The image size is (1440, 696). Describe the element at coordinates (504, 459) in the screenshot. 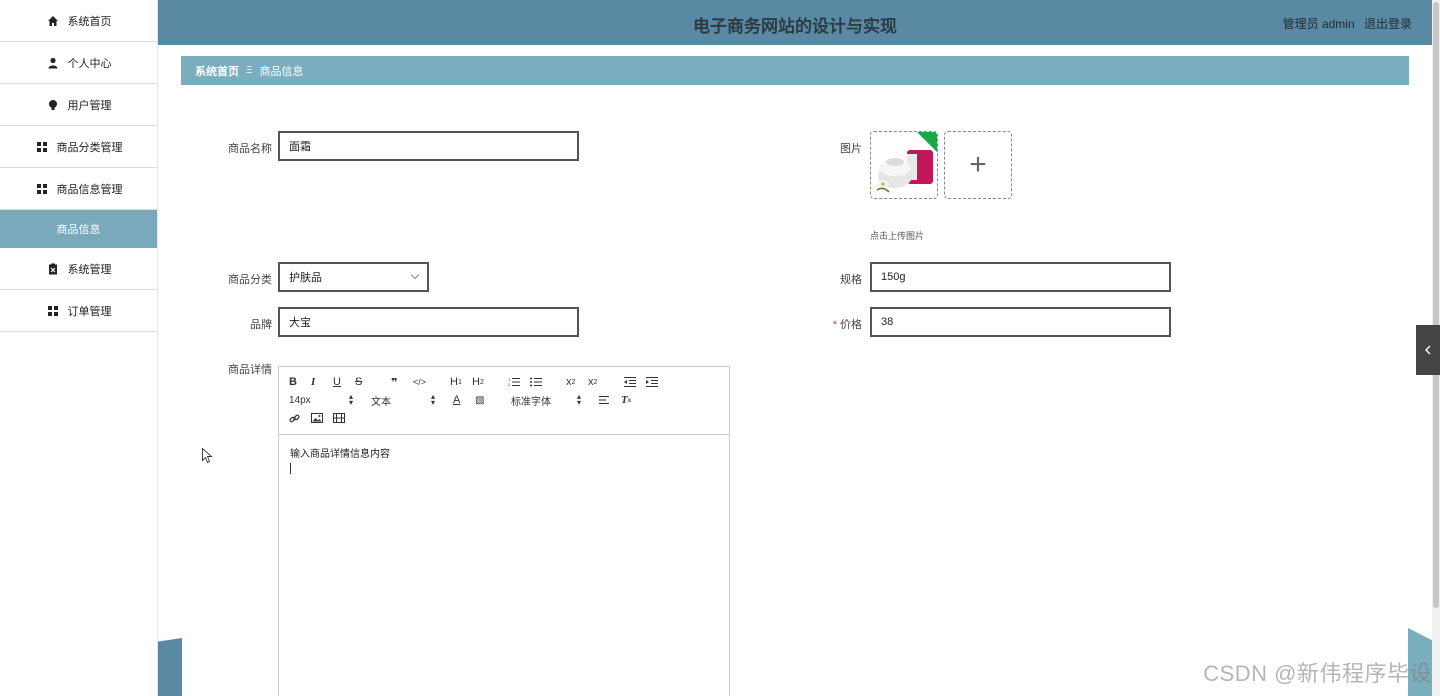

I see `editor-content: 输入商品详情信息内容` at that location.